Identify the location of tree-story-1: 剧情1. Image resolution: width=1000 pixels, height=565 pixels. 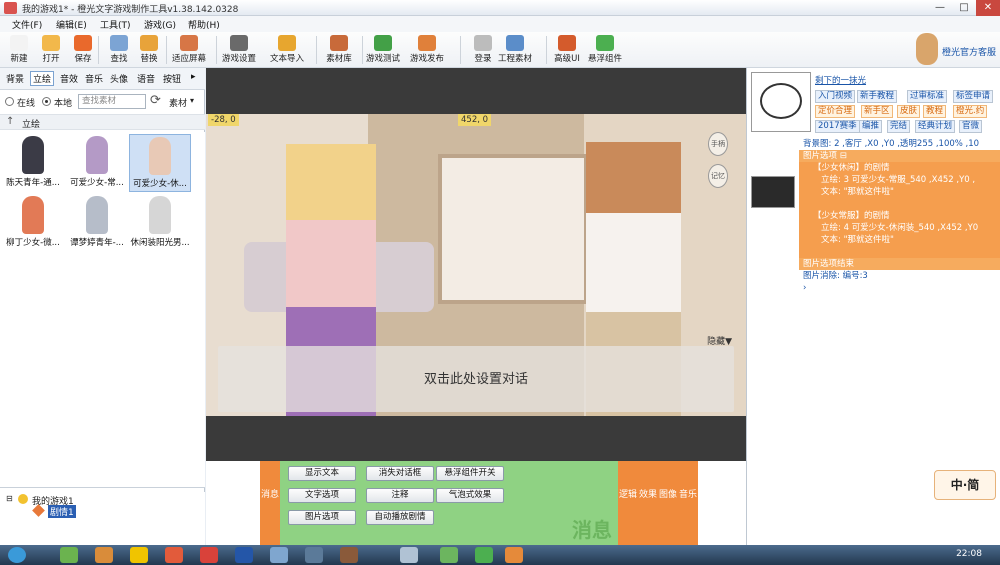
(62, 511).